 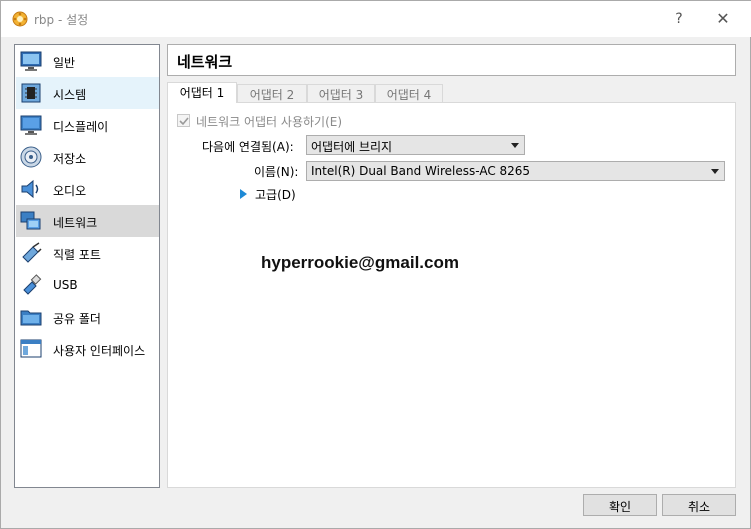 I want to click on display-icon, so click(x=31, y=125).